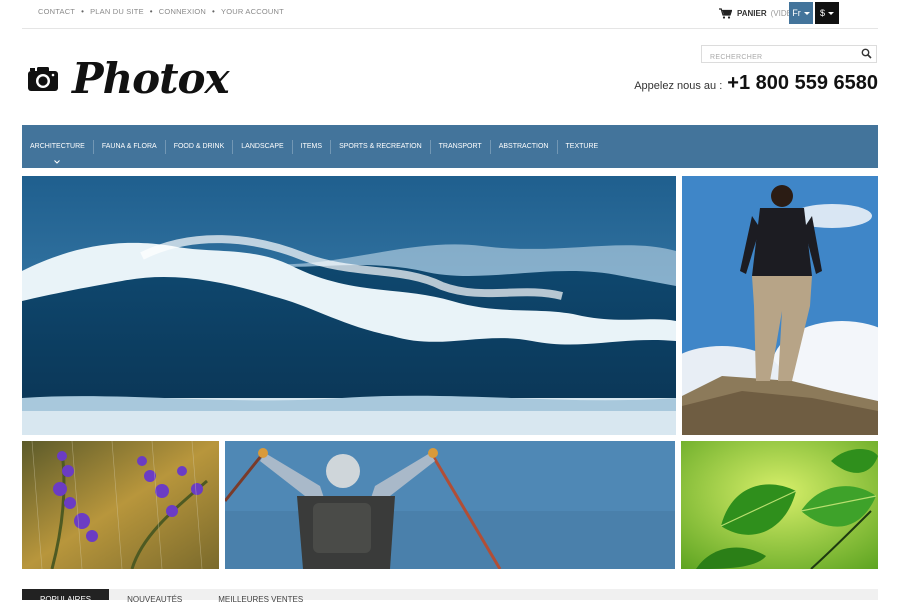 The width and height of the screenshot is (900, 604). What do you see at coordinates (182, 11) in the screenshot?
I see `login-link: CONNEXION` at bounding box center [182, 11].